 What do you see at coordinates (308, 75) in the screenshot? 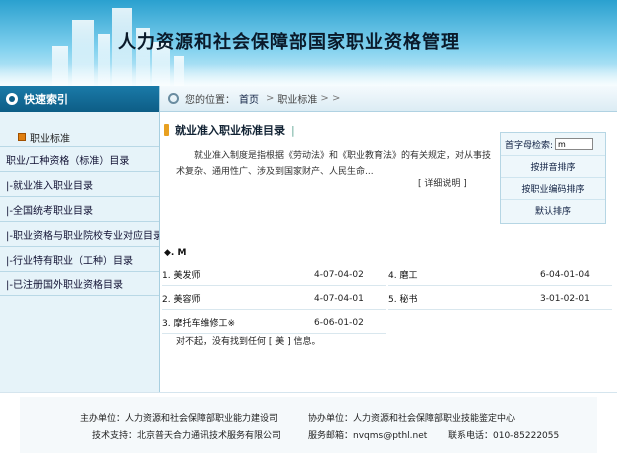
I see `banner-haze` at bounding box center [308, 75].